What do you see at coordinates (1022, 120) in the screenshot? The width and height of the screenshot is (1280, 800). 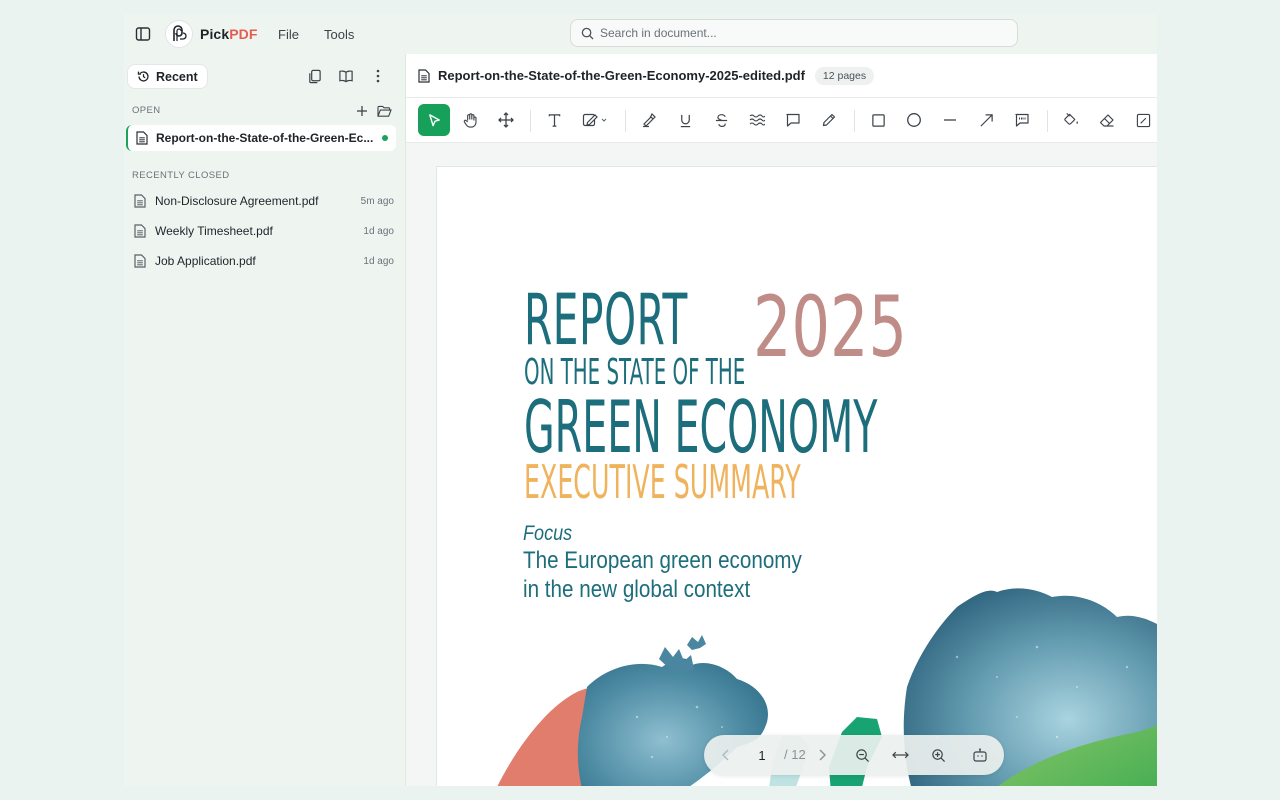 I see `callout-tool-icon` at bounding box center [1022, 120].